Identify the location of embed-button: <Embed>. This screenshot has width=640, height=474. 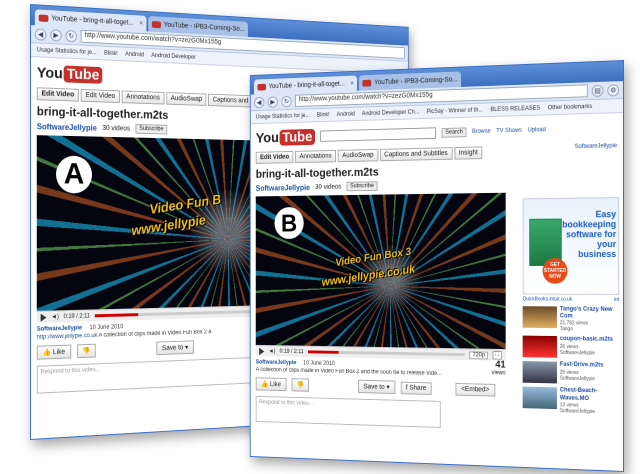
(475, 389).